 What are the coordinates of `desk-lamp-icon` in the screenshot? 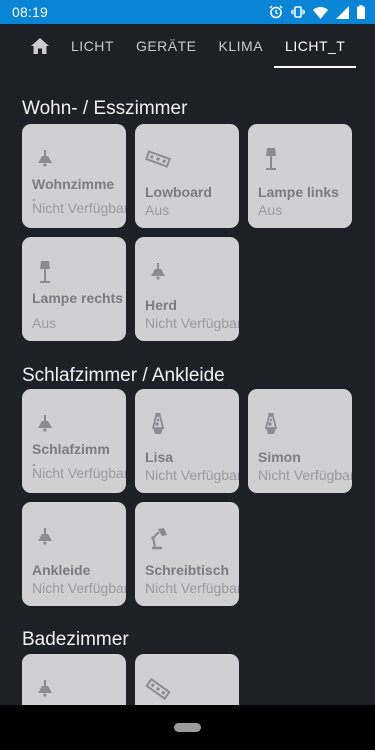 It's located at (159, 539).